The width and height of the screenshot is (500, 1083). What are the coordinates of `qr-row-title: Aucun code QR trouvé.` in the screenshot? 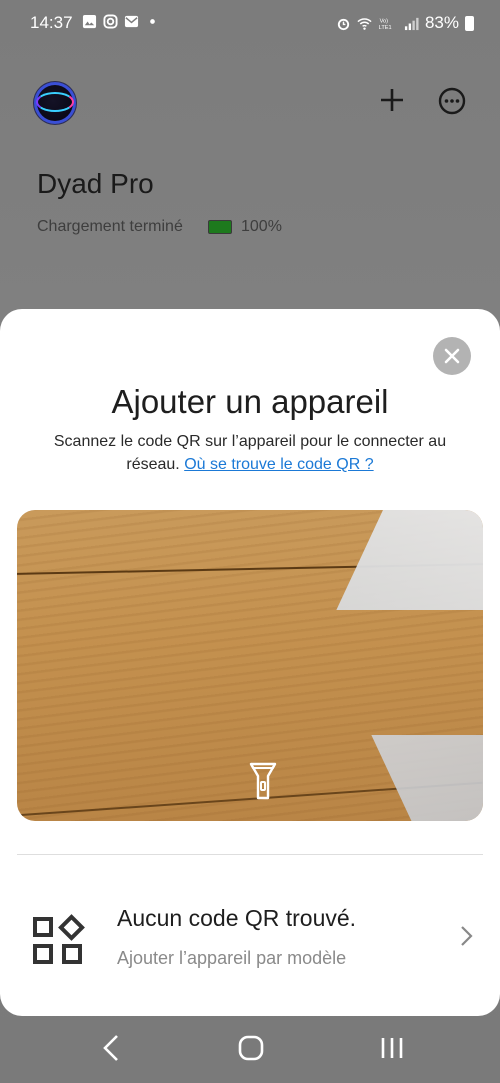 It's located at (237, 918).